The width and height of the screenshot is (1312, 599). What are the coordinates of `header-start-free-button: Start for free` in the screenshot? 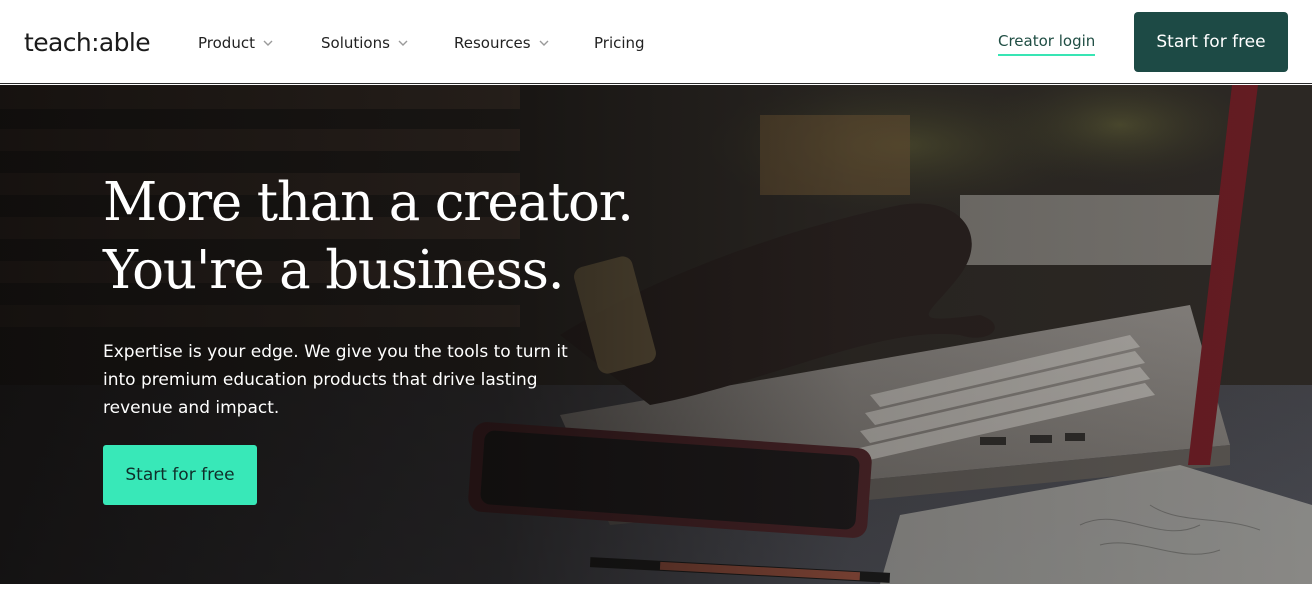 It's located at (1211, 42).